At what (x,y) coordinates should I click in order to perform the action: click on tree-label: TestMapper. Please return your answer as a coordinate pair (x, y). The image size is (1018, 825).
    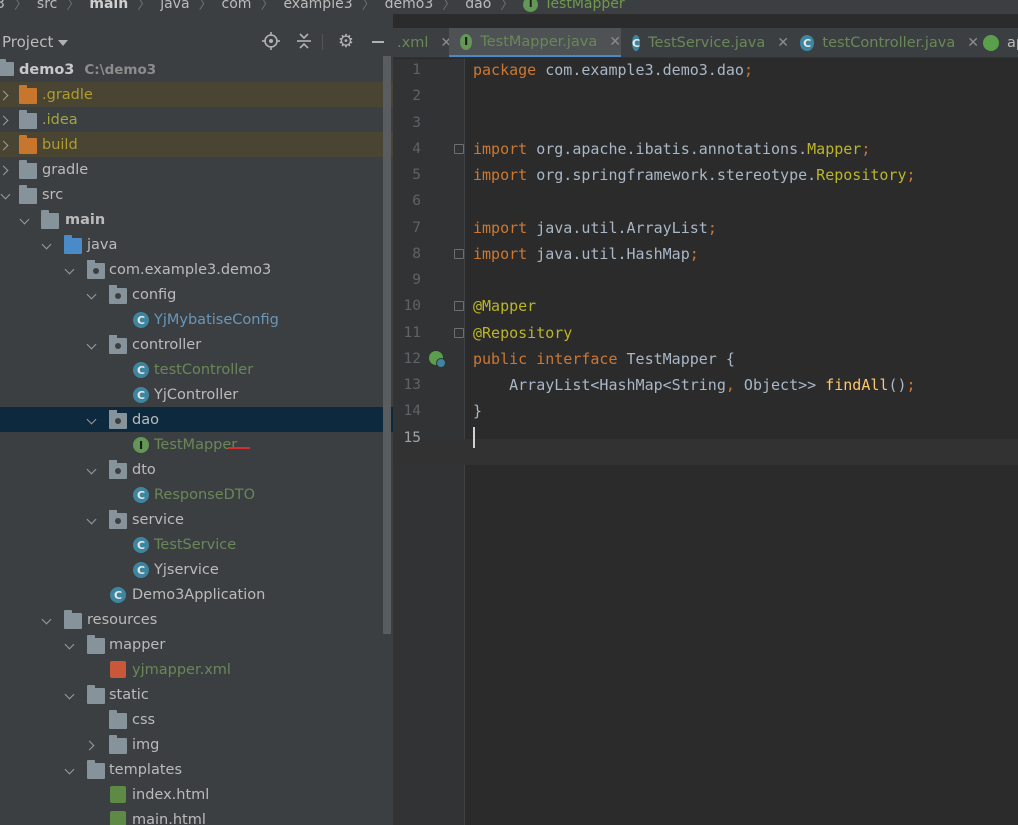
    Looking at the image, I should click on (196, 444).